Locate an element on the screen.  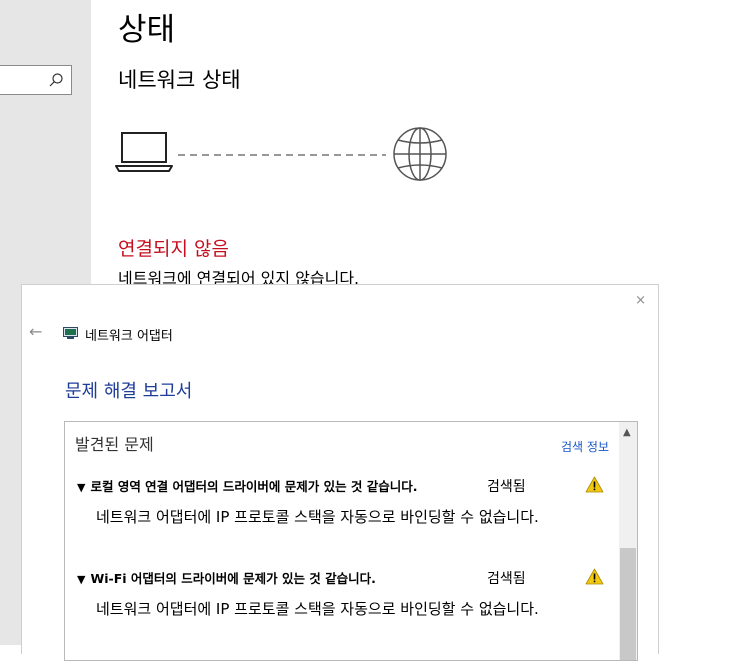
close-button: × is located at coordinates (640, 300).